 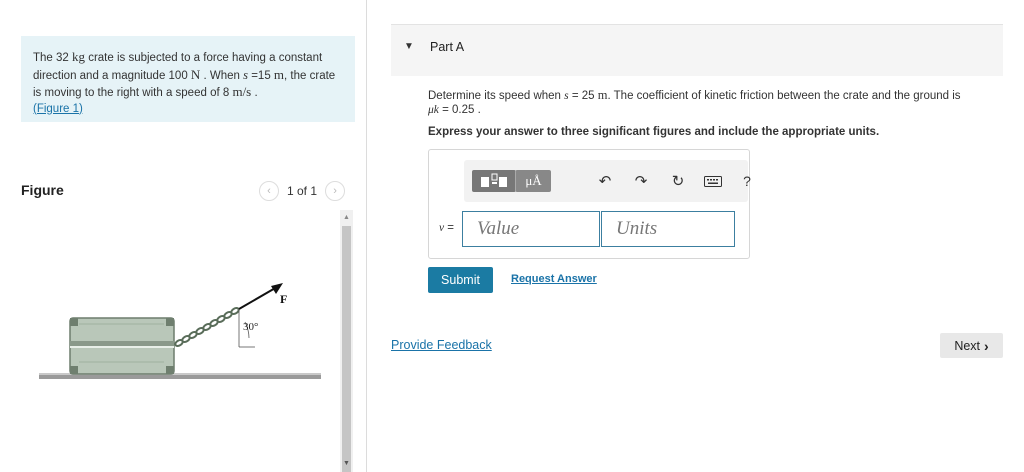 I want to click on ground-surface, so click(x=180, y=377).